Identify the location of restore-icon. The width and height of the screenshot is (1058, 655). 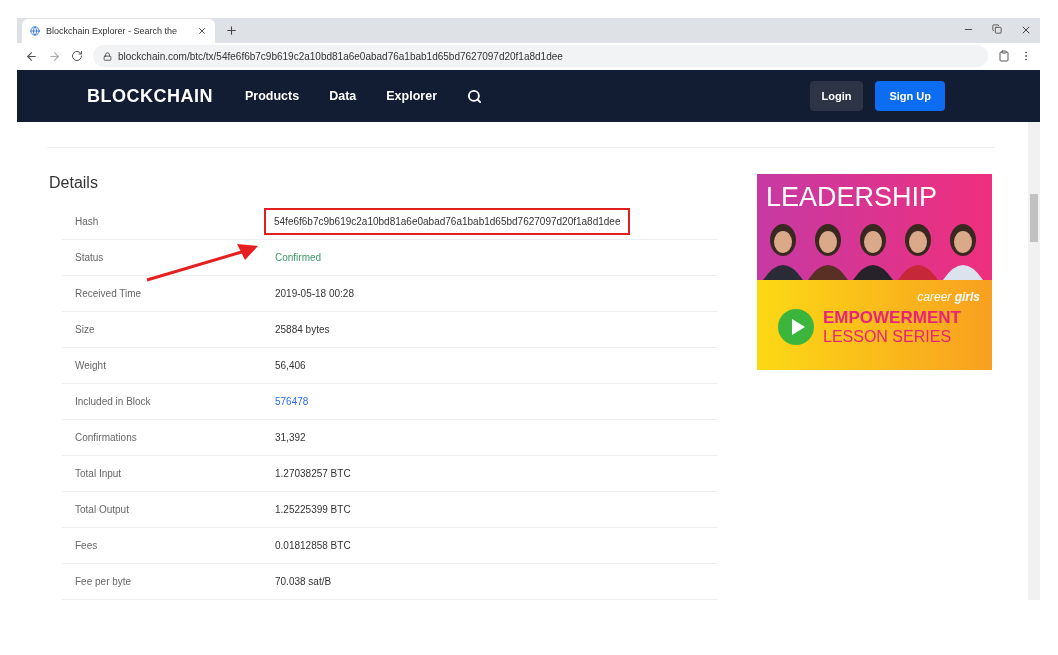
(997, 29).